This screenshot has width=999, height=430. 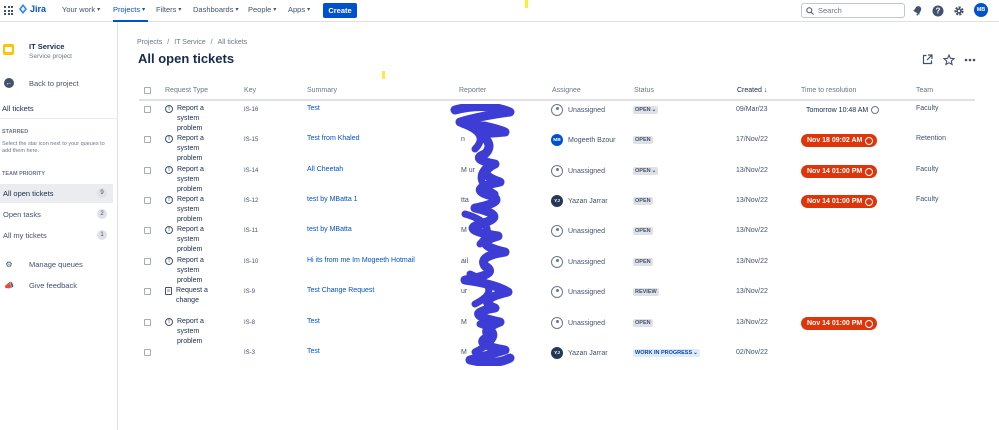 I want to click on manage-queues-link: ⚙ Manage queues, so click(x=59, y=264).